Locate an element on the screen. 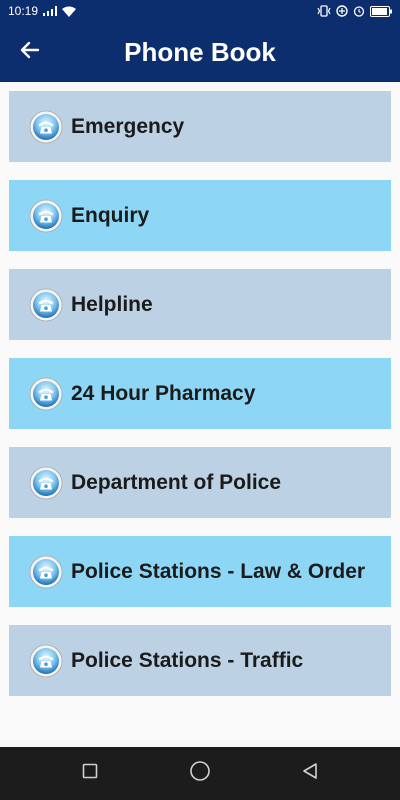  alarm-icon is located at coordinates (359, 11).